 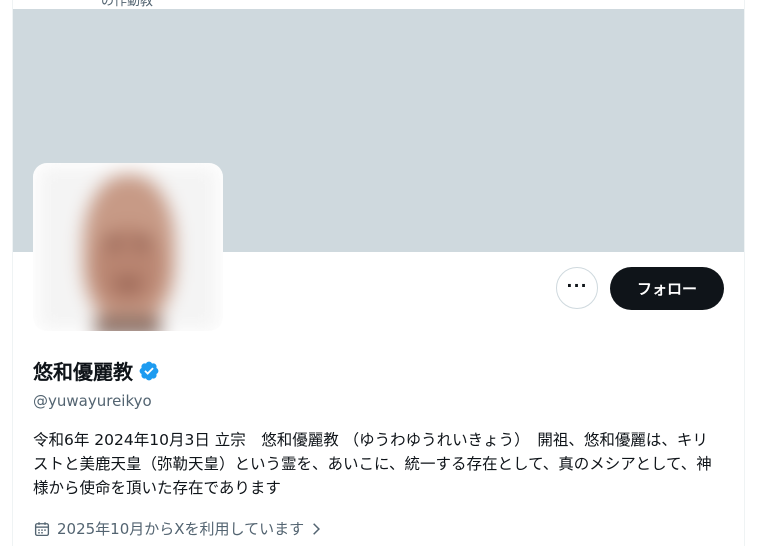 I want to click on chevron-right-icon, so click(x=317, y=528).